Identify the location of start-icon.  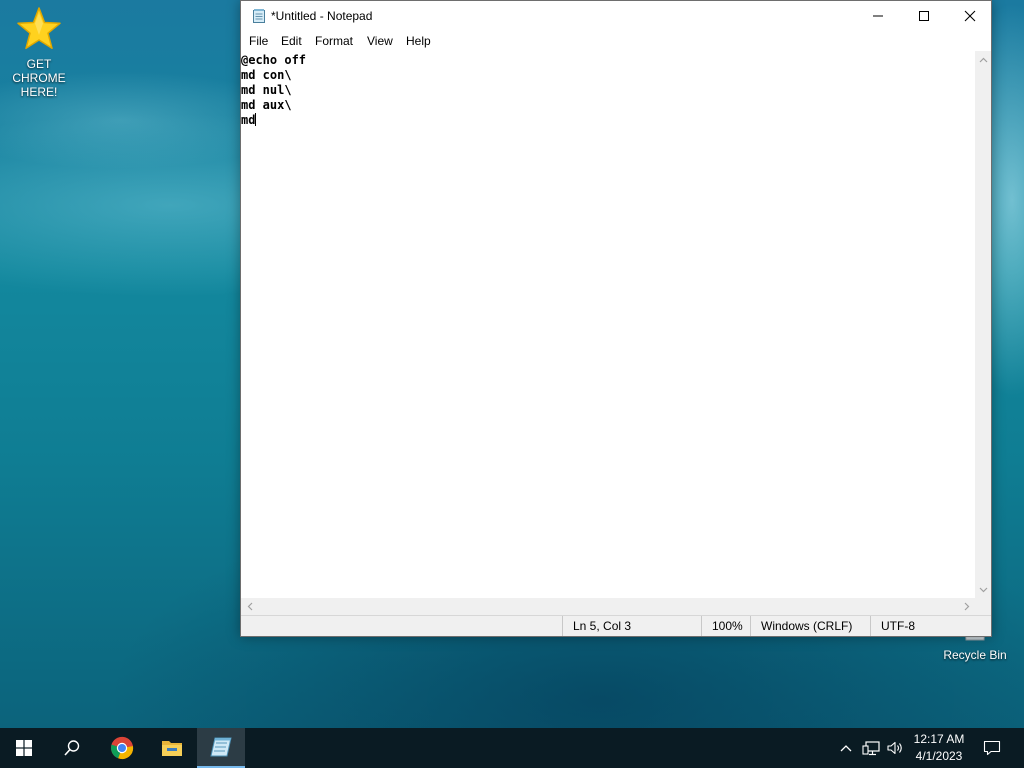
(24, 748).